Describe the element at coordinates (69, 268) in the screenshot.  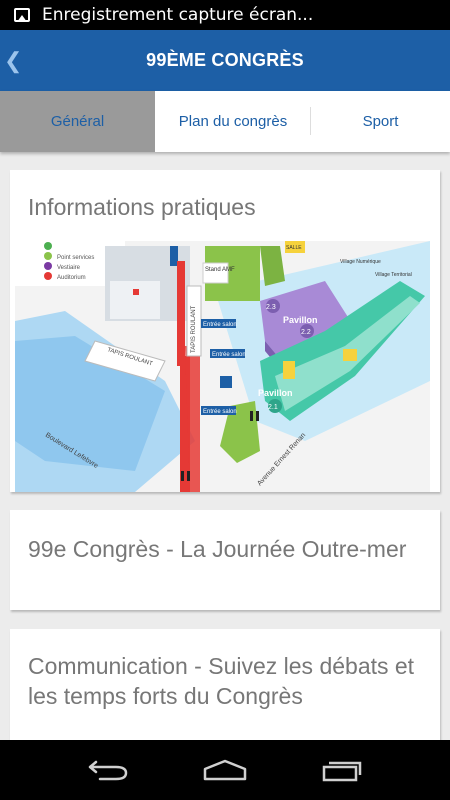
I see `legend-vestiaire: Vestiaire` at that location.